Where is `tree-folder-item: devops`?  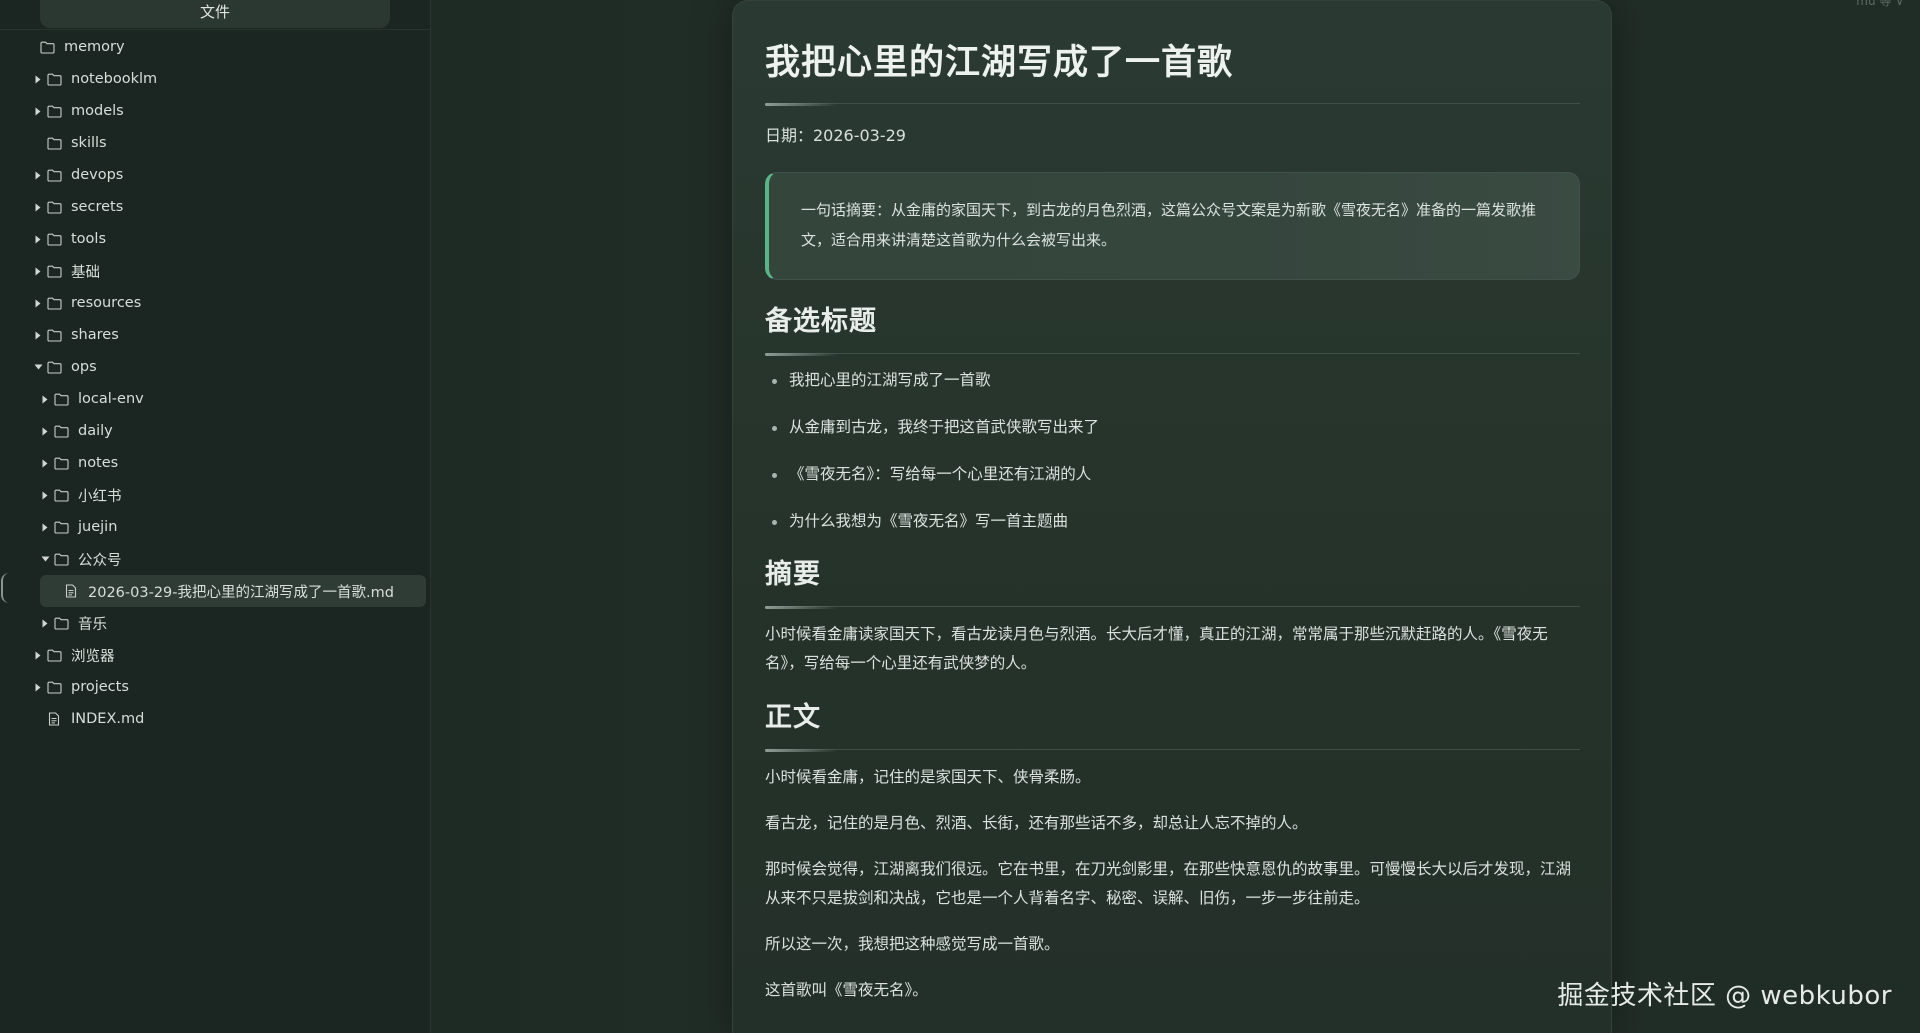 tree-folder-item: devops is located at coordinates (215, 175).